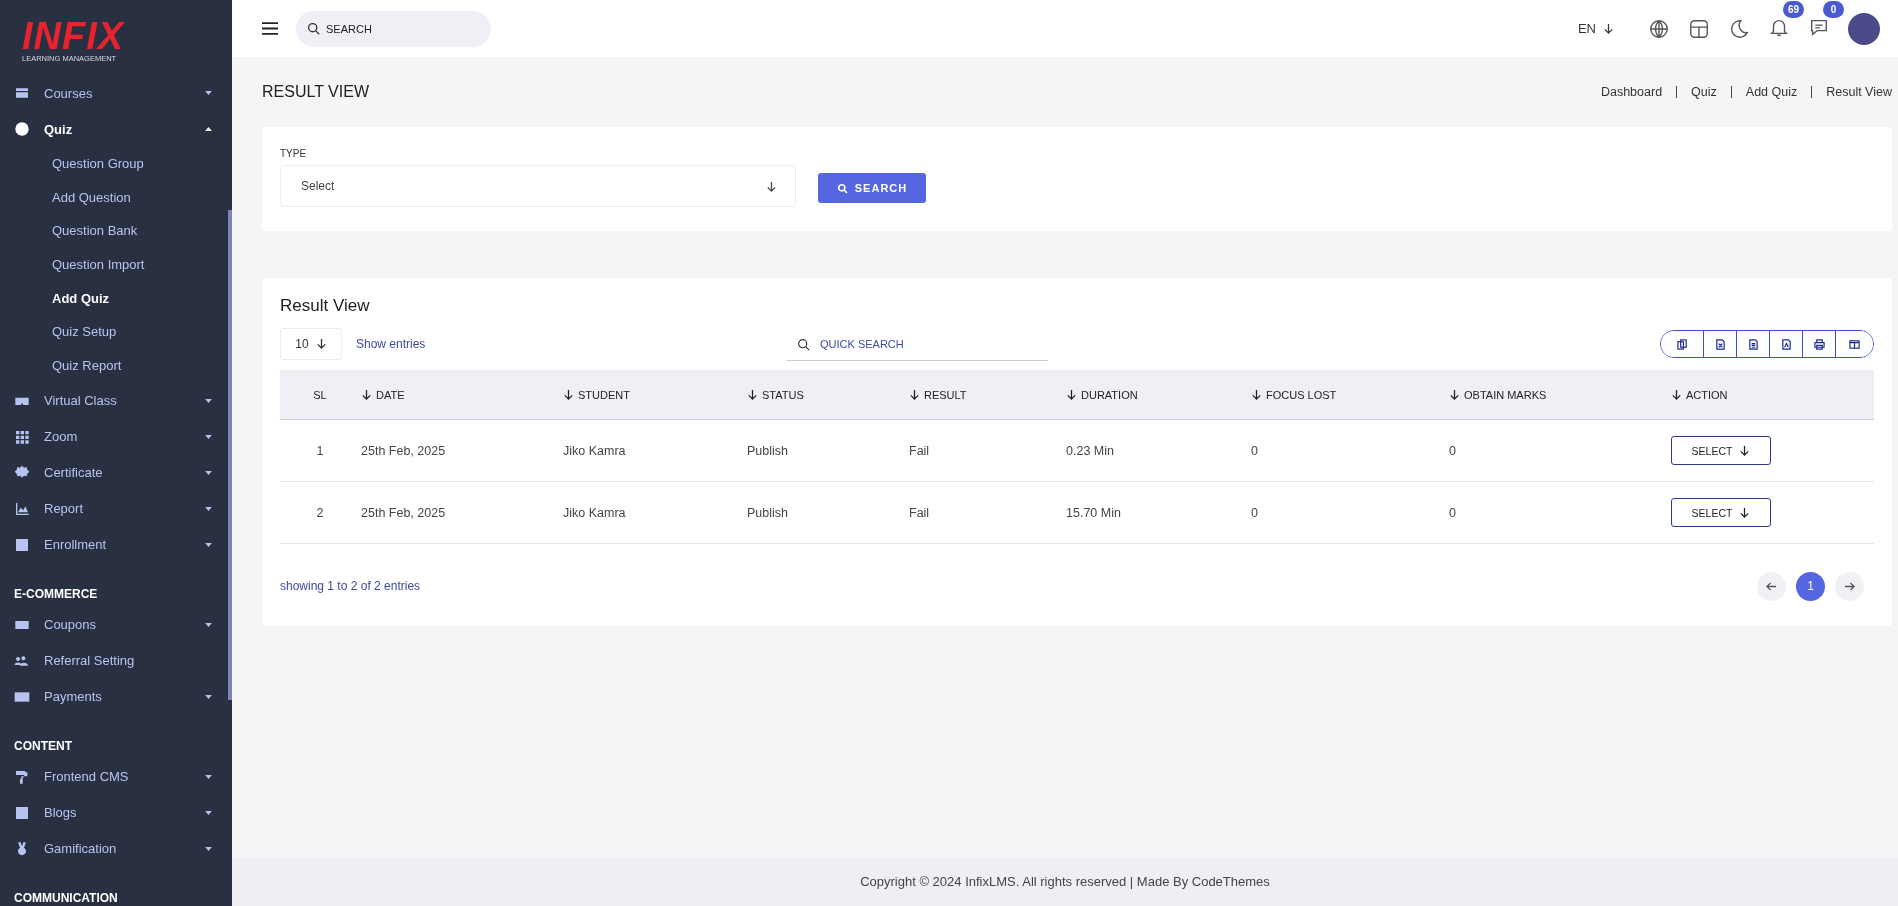 Image resolution: width=1898 pixels, height=906 pixels. What do you see at coordinates (116, 197) in the screenshot?
I see `submenu-item: Add Question` at bounding box center [116, 197].